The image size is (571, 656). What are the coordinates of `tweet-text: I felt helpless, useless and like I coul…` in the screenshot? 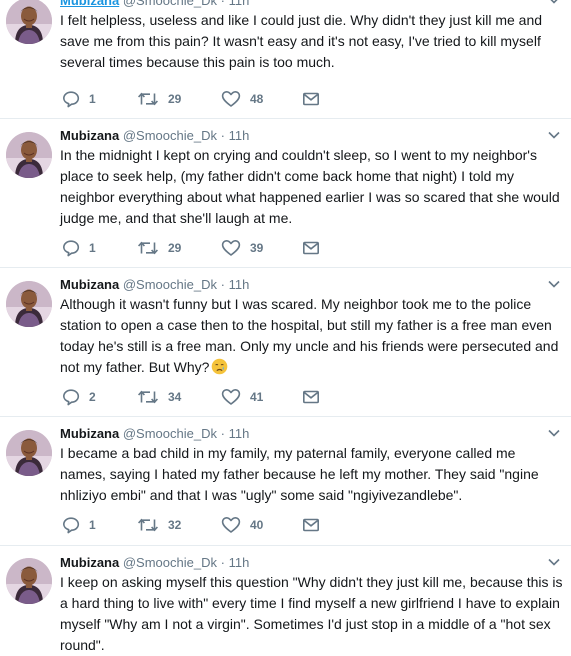 It's located at (301, 41).